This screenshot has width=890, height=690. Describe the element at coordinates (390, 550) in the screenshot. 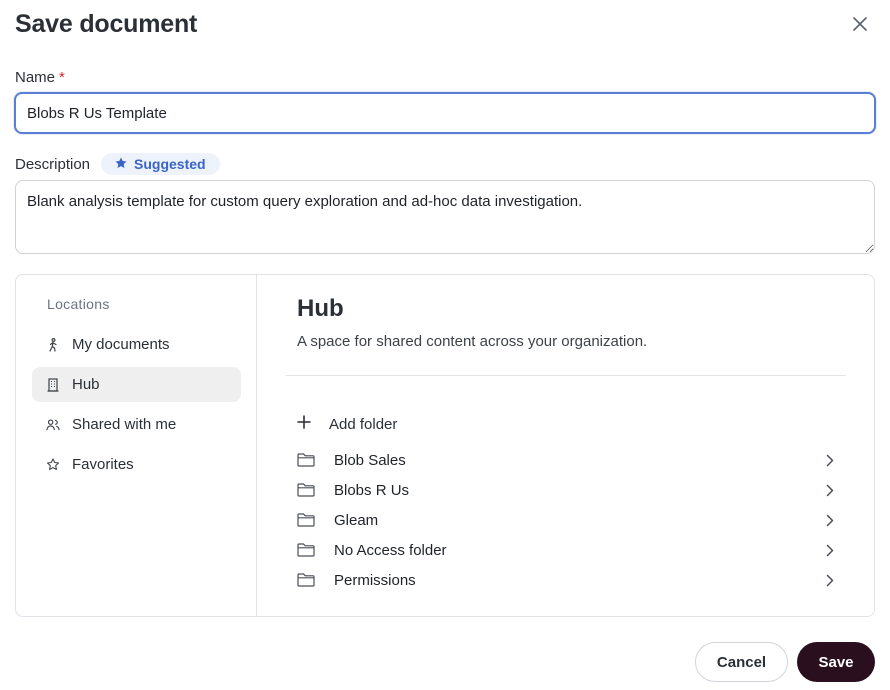

I see `folder-label: No Access folder` at that location.